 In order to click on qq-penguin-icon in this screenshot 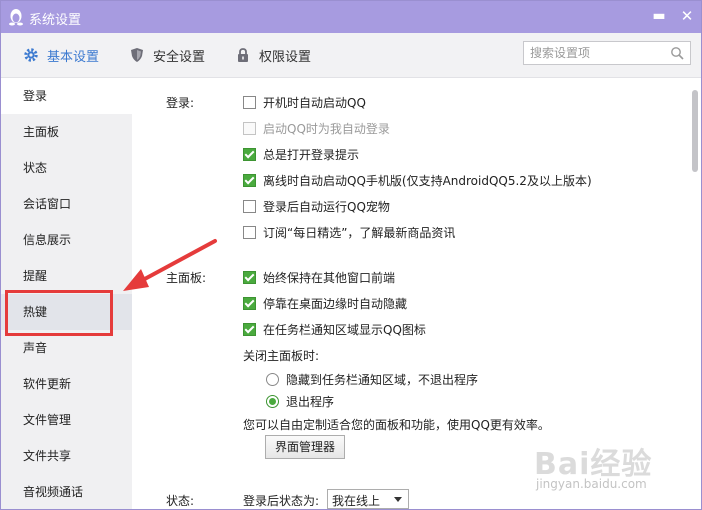, I will do `click(16, 17)`.